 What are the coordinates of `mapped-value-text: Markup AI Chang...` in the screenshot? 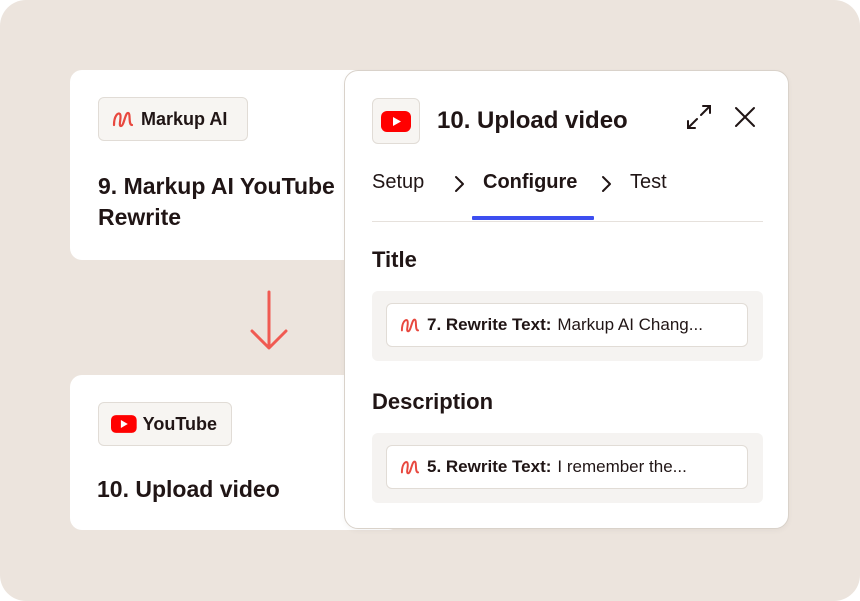 It's located at (630, 324).